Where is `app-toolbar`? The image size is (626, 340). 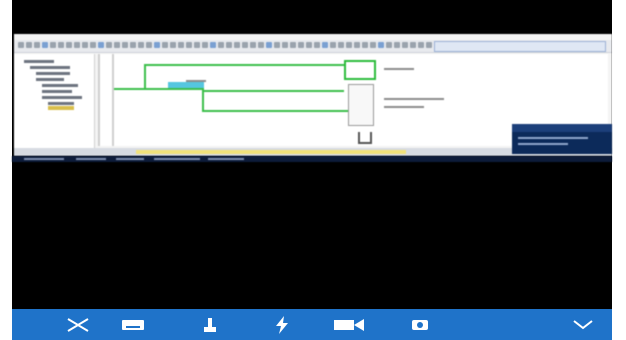
app-toolbar is located at coordinates (313, 46).